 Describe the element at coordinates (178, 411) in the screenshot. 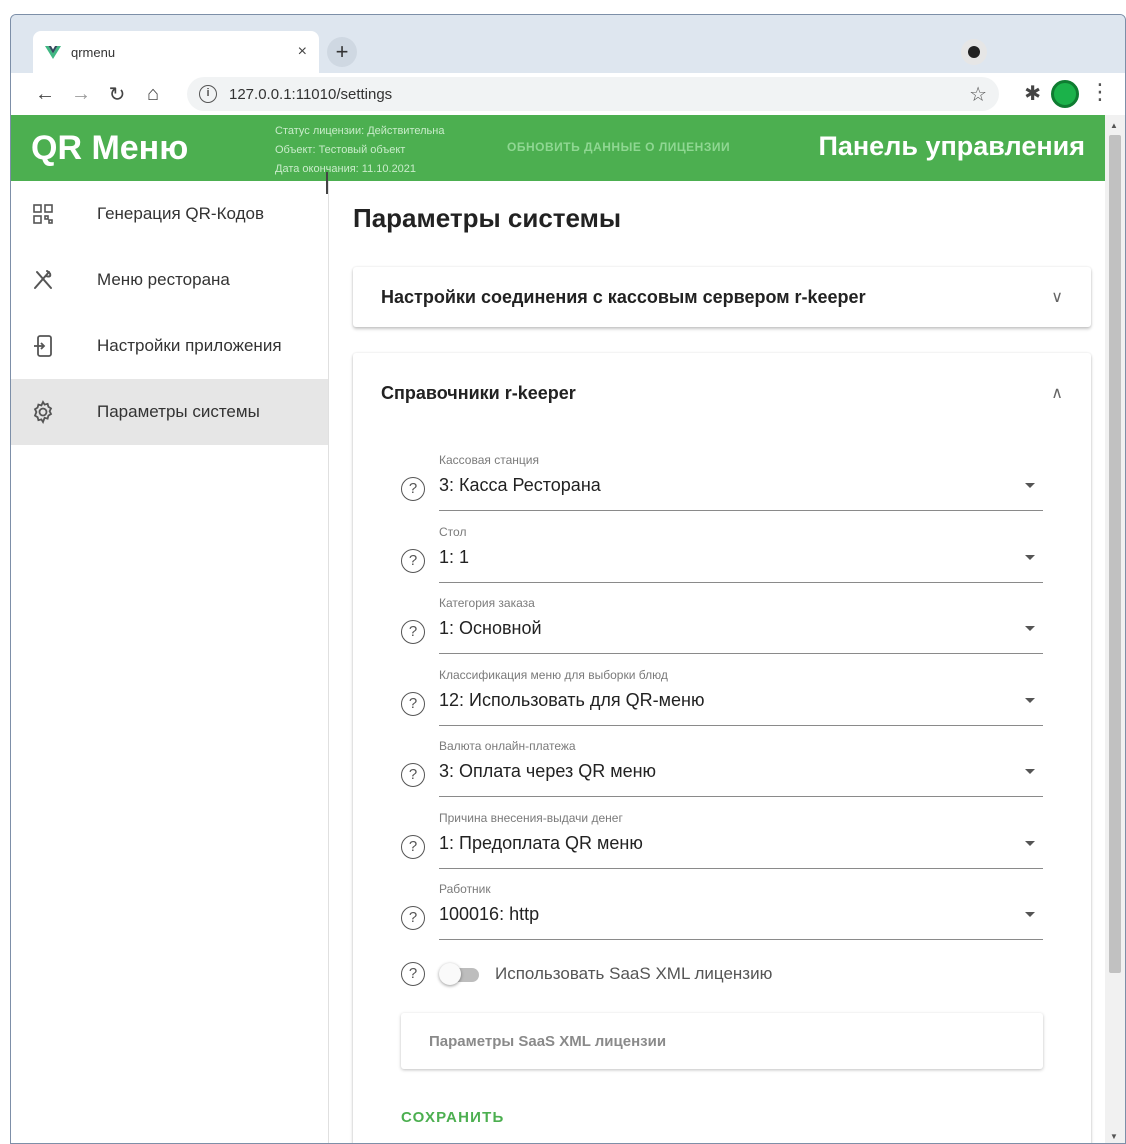

I see `sidebar-item-label: Параметры системы` at that location.